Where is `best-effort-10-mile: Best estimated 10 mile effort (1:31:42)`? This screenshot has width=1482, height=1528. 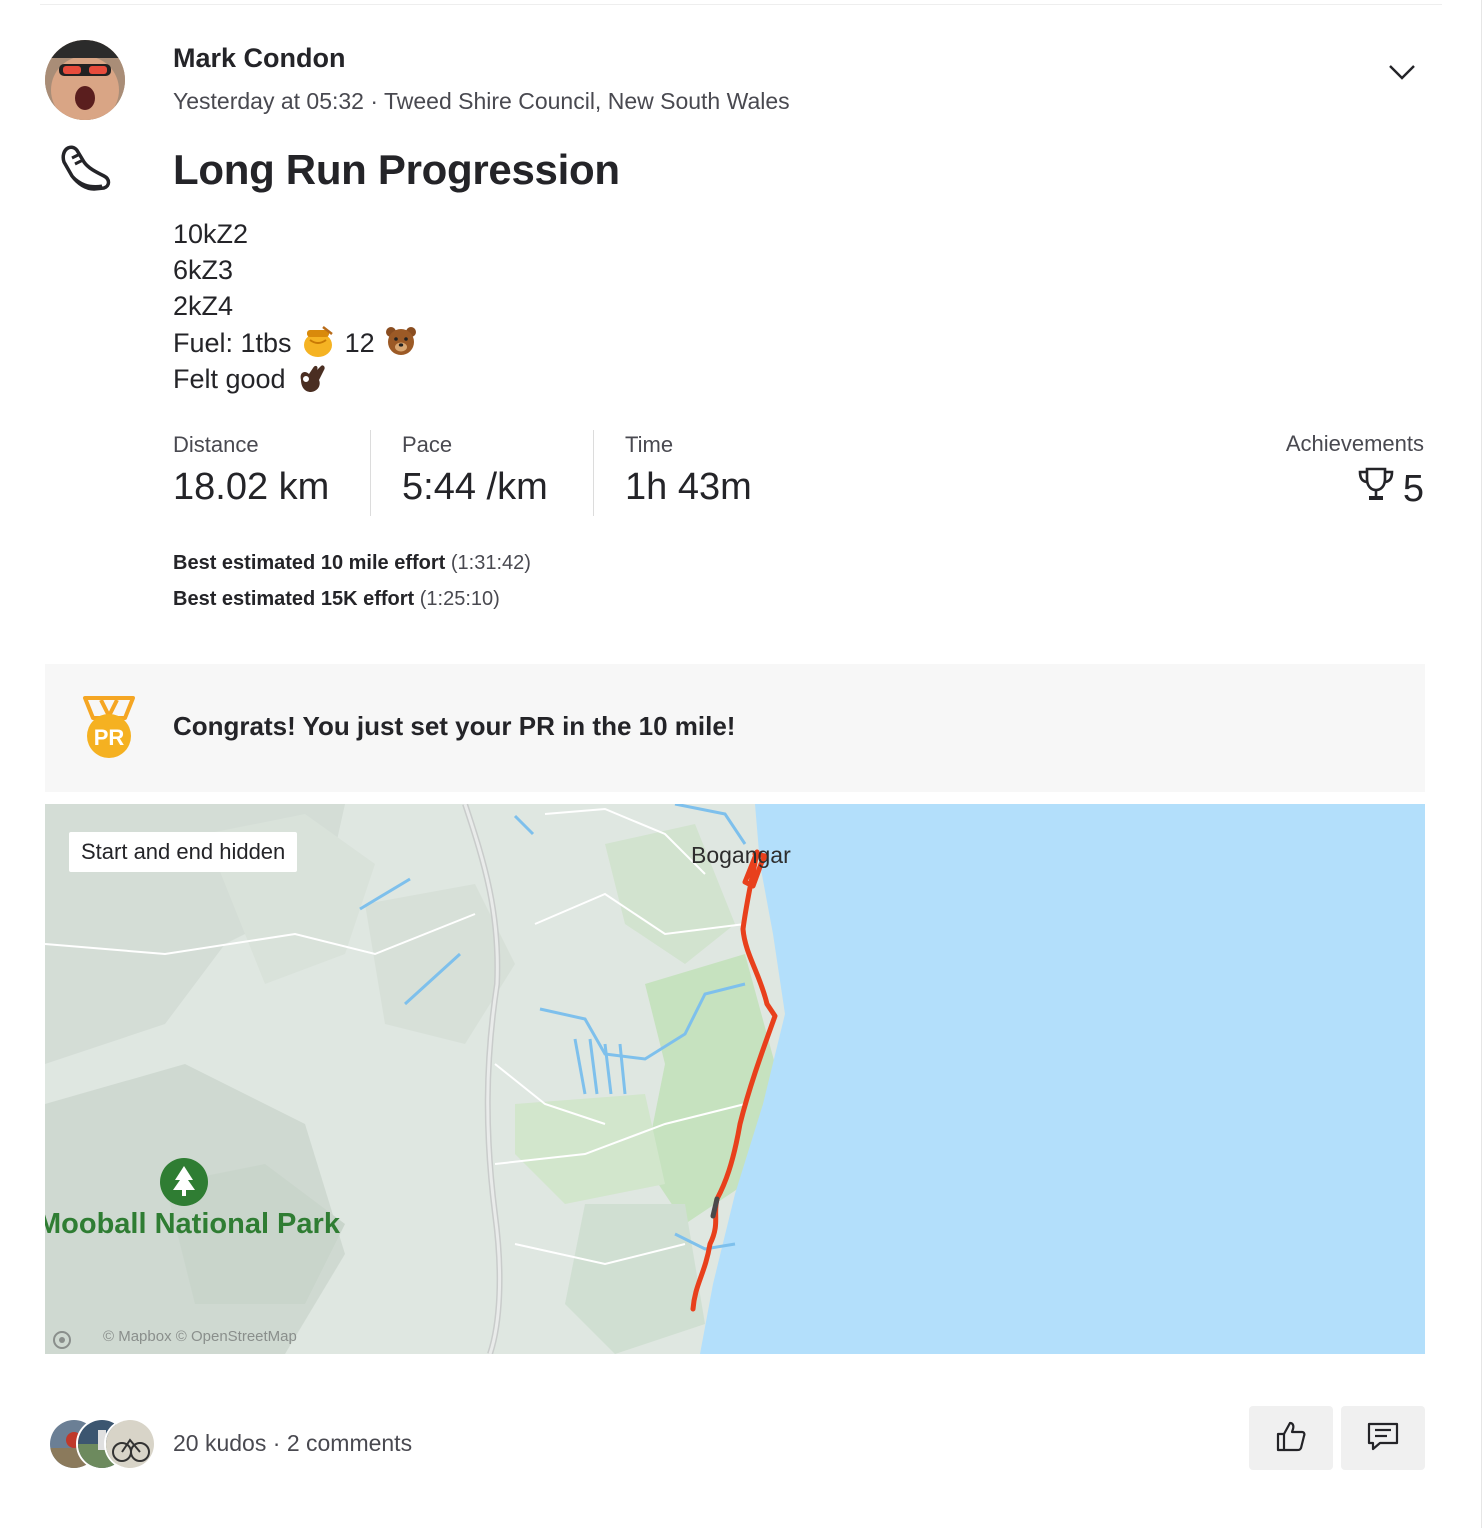
best-effort-10-mile: Best estimated 10 mile effort (1:31:42) is located at coordinates (352, 563).